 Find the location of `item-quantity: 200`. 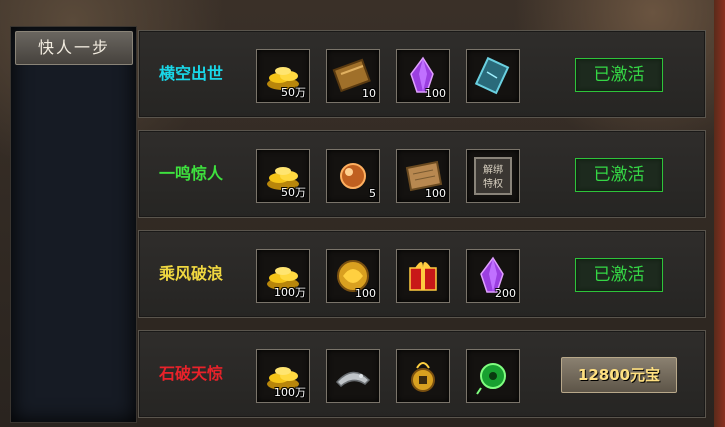

item-quantity: 200 is located at coordinates (505, 293).